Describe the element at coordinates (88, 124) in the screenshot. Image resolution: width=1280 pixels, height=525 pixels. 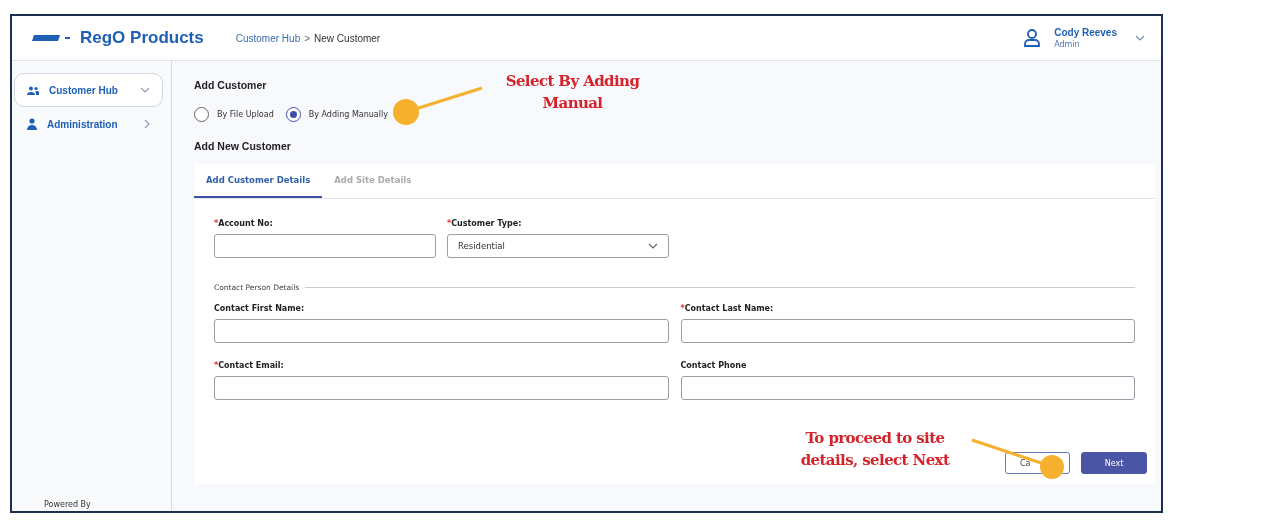
I see `sidebar-item: Administration` at that location.